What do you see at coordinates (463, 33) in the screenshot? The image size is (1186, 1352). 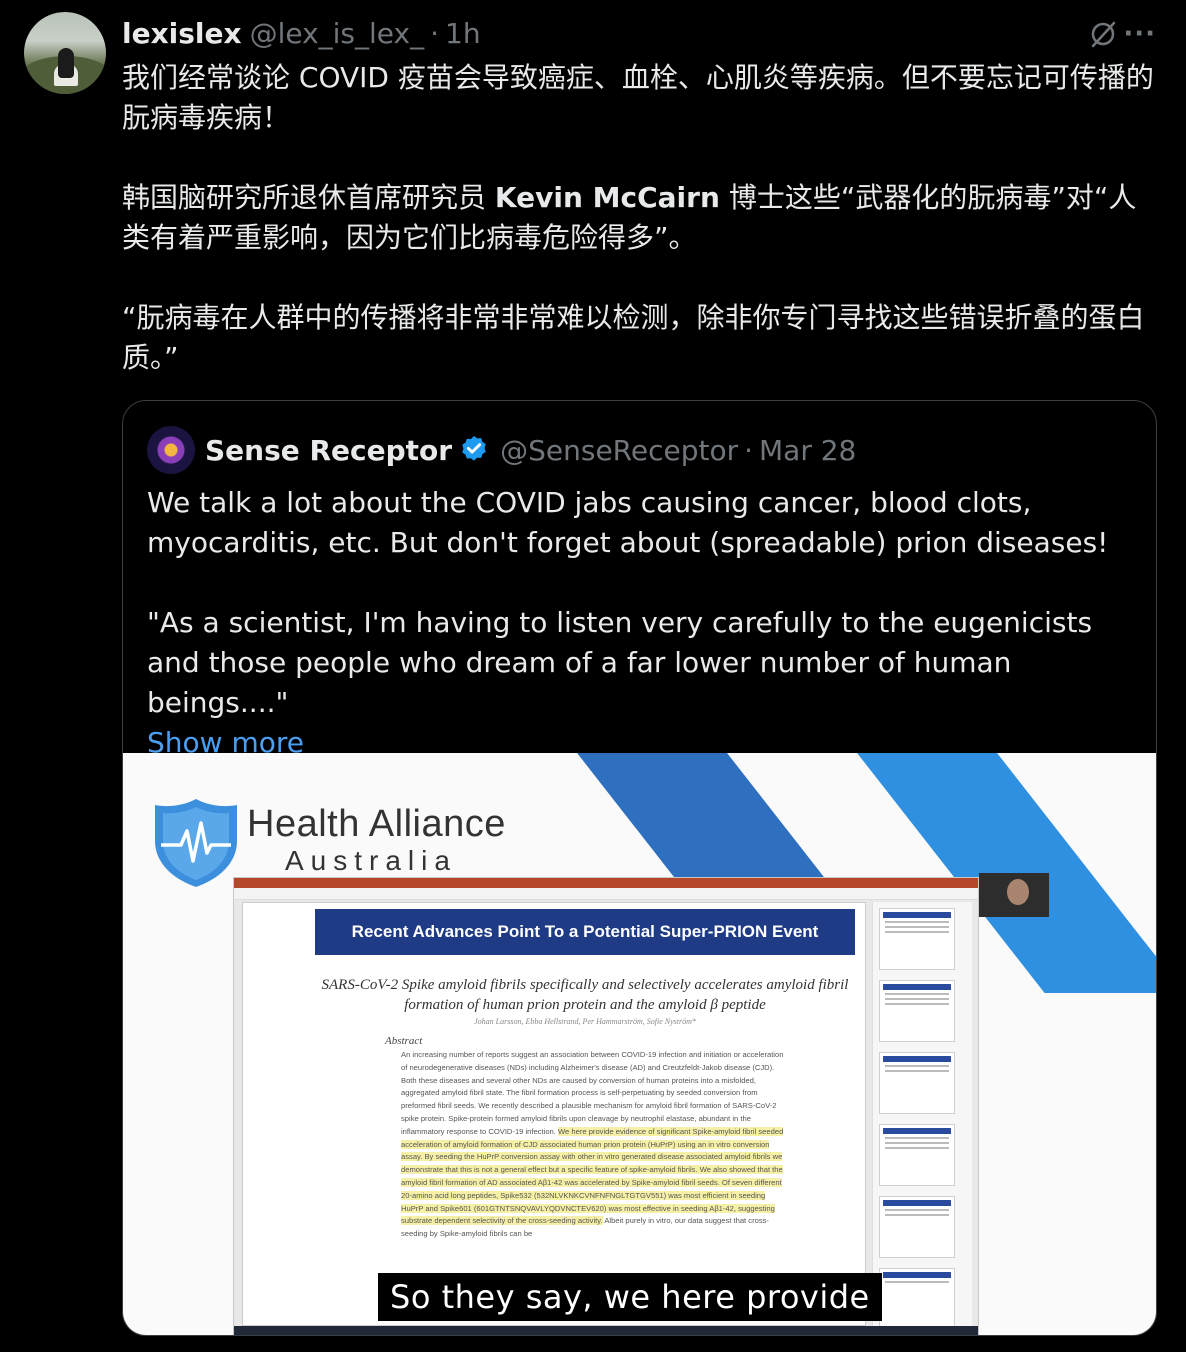 I see `timestamp: 1h` at bounding box center [463, 33].